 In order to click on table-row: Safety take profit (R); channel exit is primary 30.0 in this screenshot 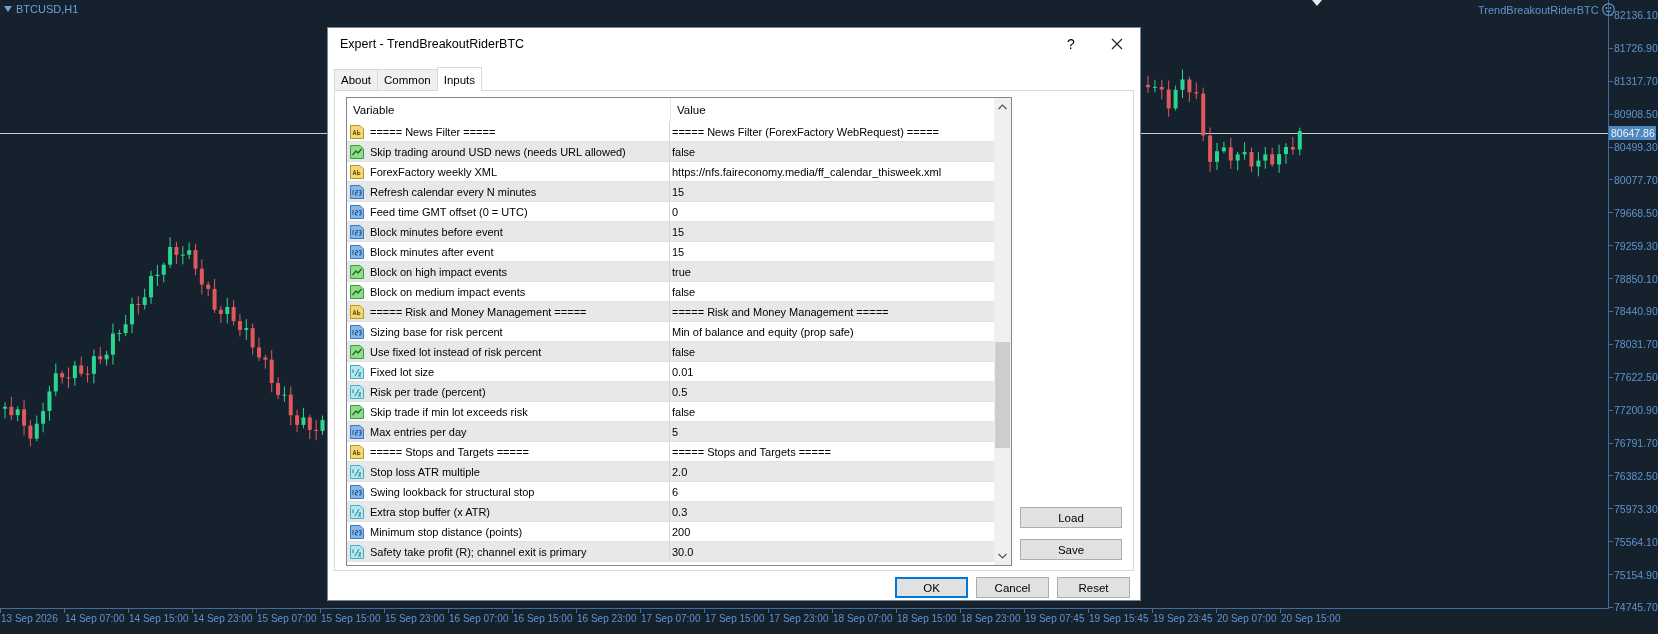, I will do `click(670, 552)`.